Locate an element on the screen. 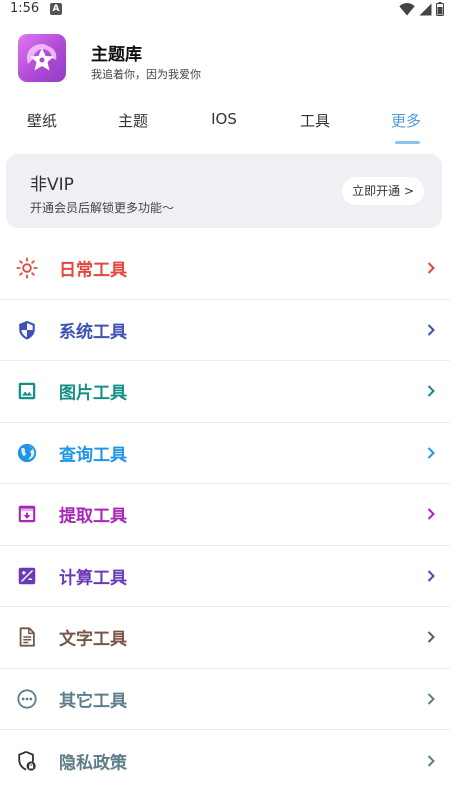 The width and height of the screenshot is (450, 800). archive-icon is located at coordinates (27, 514).